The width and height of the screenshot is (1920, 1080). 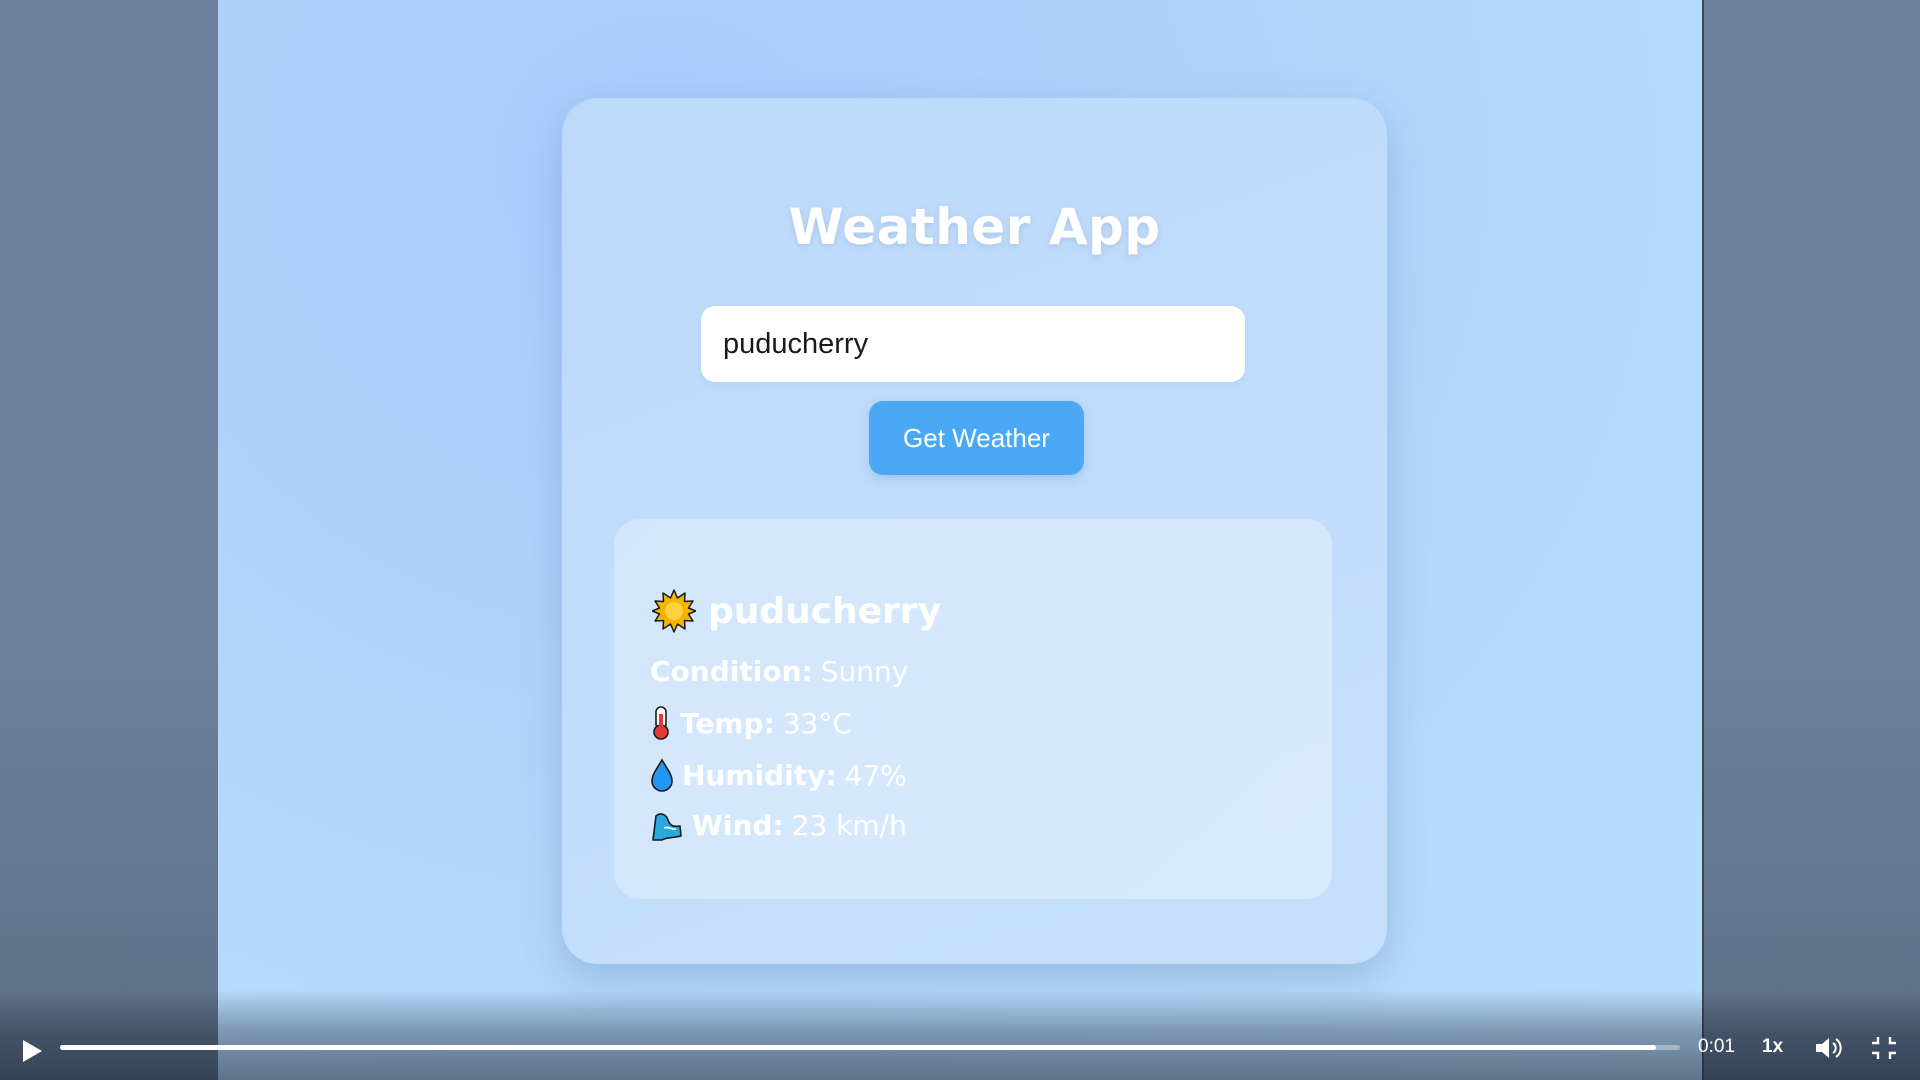 What do you see at coordinates (864, 671) in the screenshot?
I see `condition-value: Sunny` at bounding box center [864, 671].